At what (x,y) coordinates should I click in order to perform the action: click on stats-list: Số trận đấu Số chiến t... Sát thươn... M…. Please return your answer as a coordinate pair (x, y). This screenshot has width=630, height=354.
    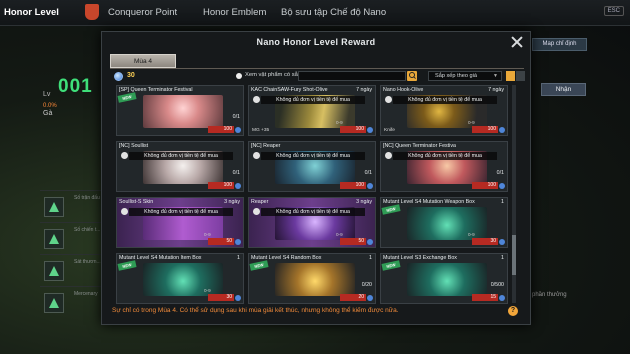
    Looking at the image, I should click on (75, 254).